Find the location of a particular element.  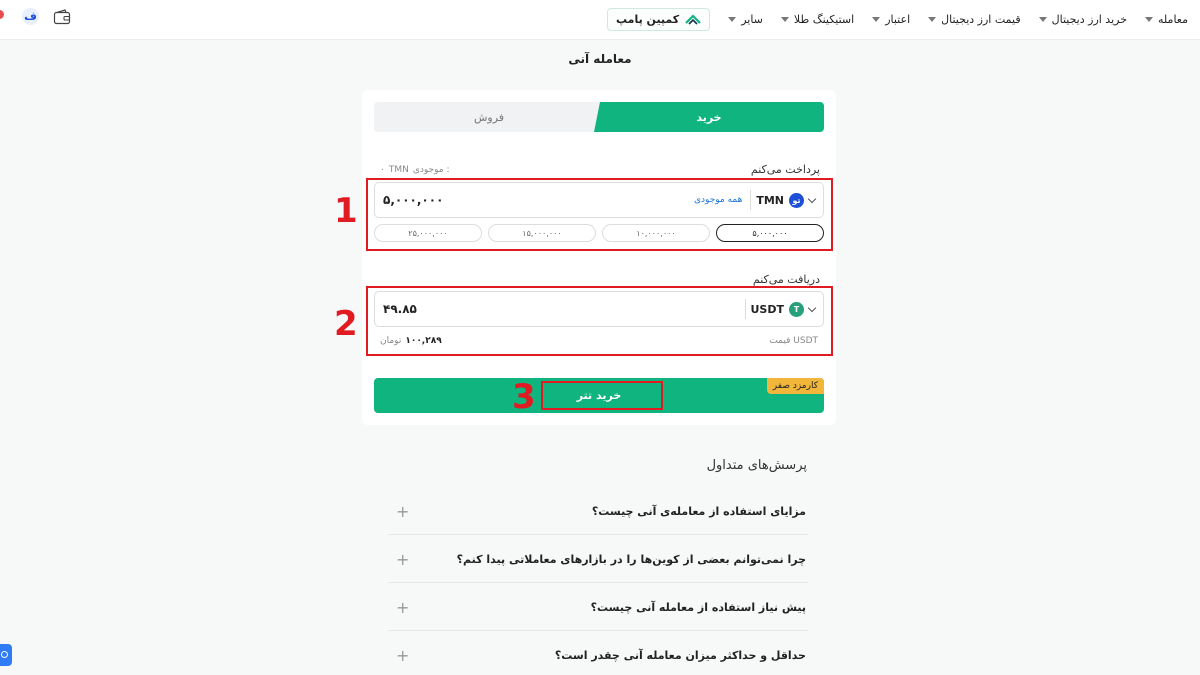

nav-item-trade: معامله is located at coordinates (1166, 19).